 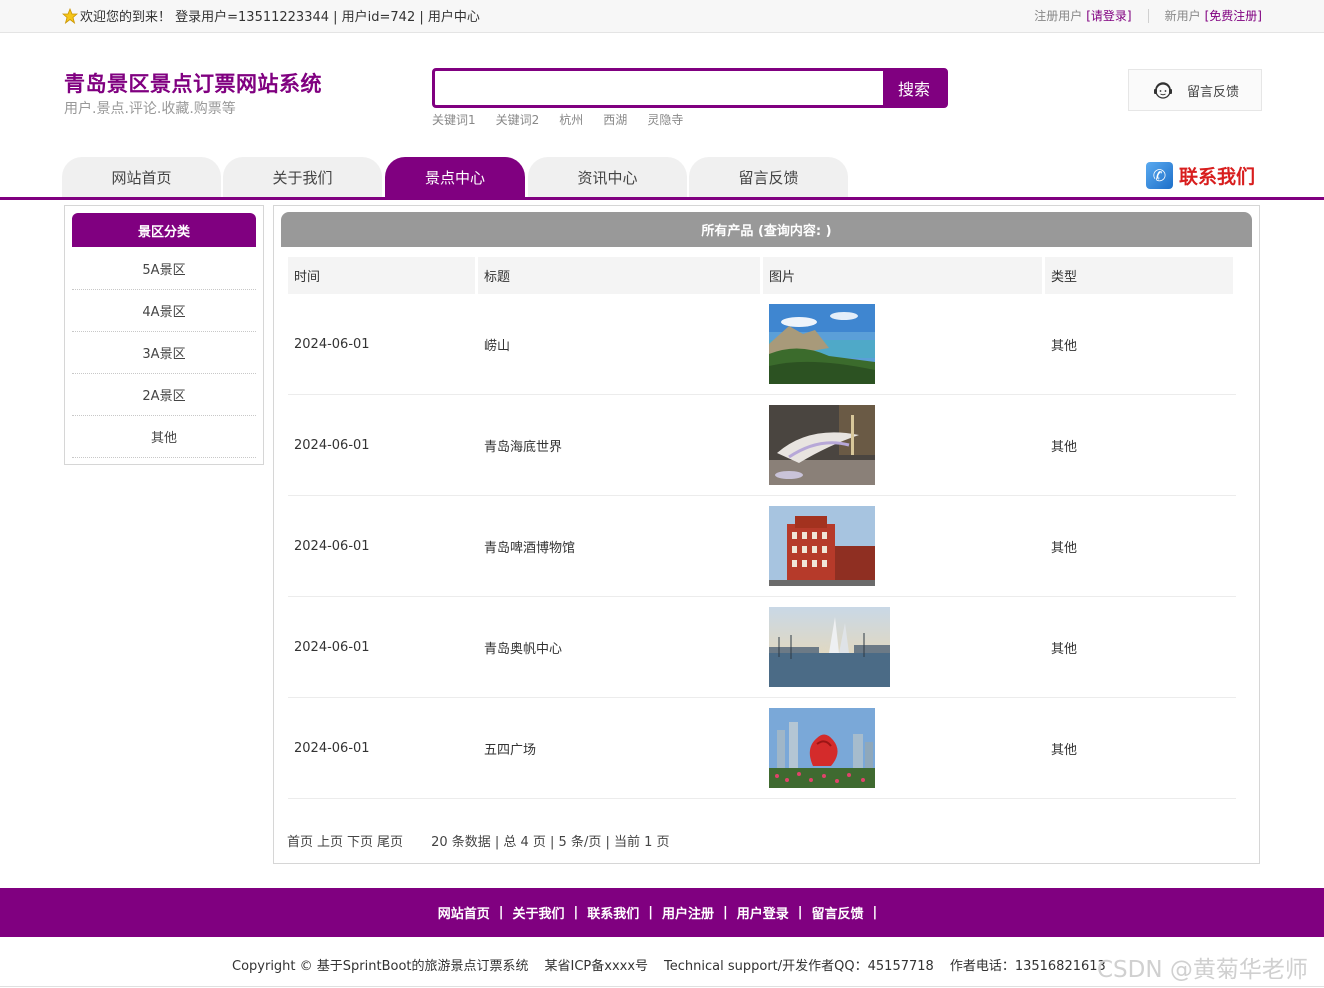 What do you see at coordinates (1163, 90) in the screenshot?
I see `headset-icon` at bounding box center [1163, 90].